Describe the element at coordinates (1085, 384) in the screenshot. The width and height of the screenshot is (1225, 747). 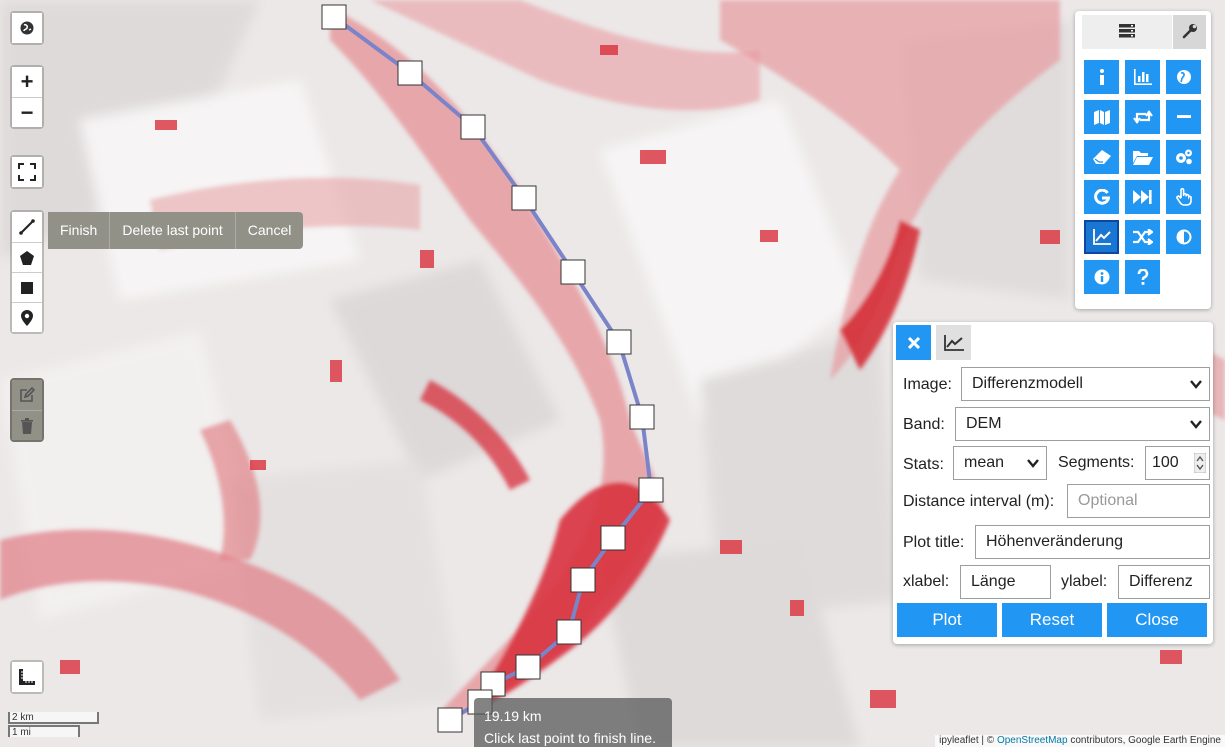
I see `image-select: Differenzmodell` at that location.